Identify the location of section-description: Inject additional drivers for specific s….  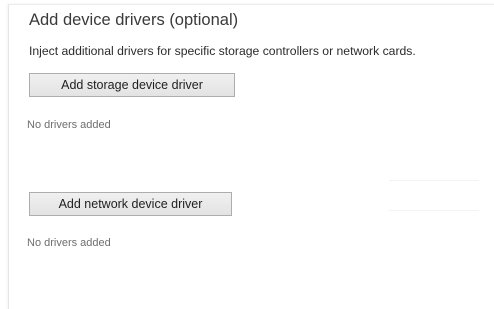
(222, 51).